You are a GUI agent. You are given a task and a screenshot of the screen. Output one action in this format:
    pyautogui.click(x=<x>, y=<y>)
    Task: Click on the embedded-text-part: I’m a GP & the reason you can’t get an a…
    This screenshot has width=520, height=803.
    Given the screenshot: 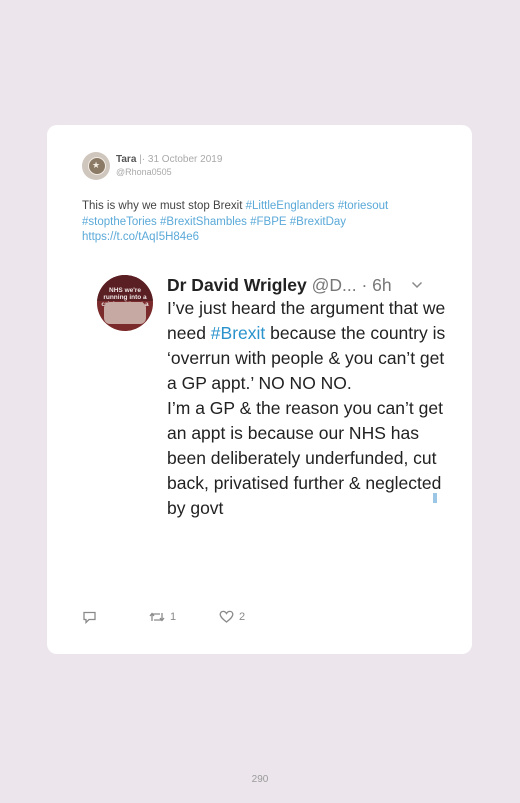 What is the action you would take?
    pyautogui.click(x=305, y=458)
    